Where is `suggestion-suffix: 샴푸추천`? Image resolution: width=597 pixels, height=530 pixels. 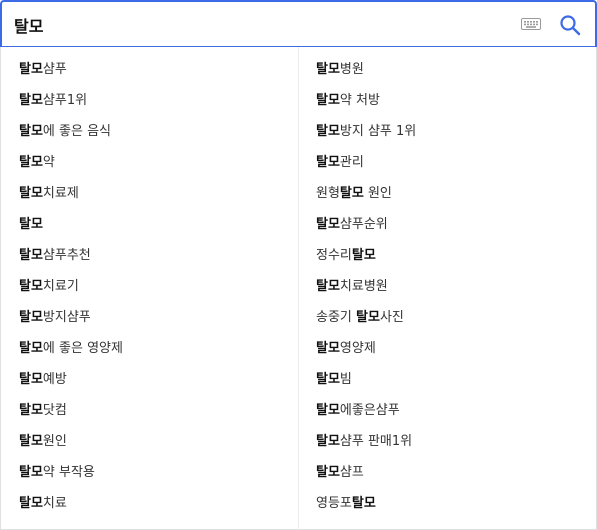 suggestion-suffix: 샴푸추천 is located at coordinates (66, 255).